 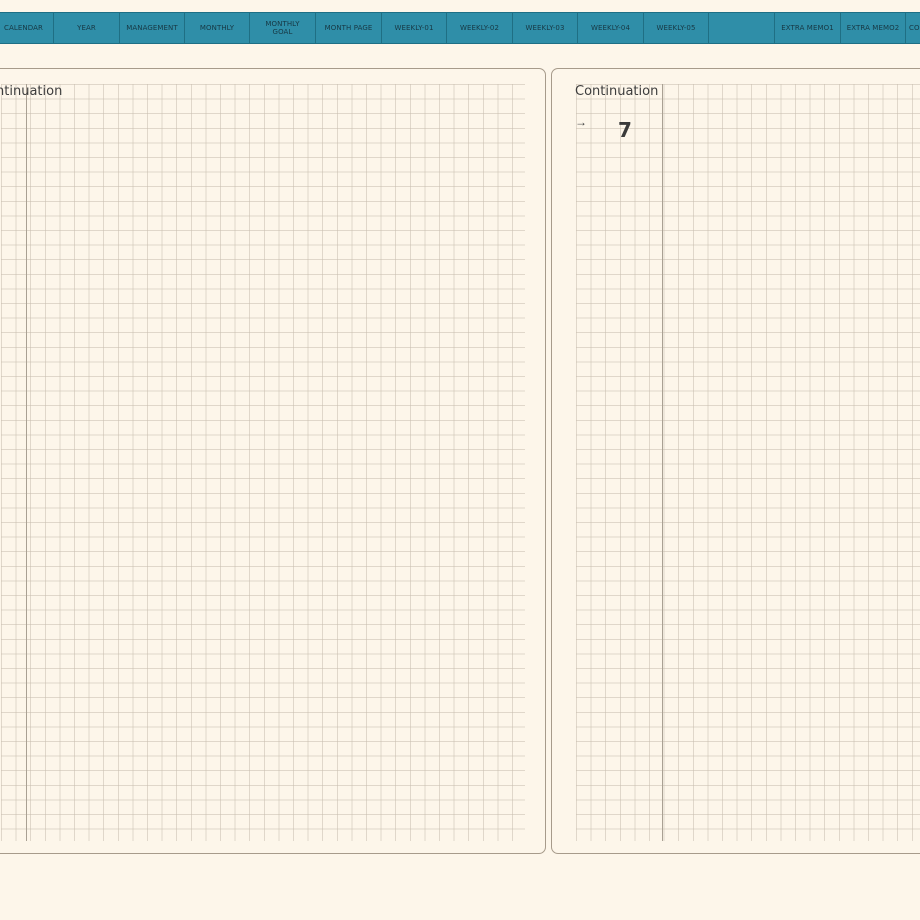 What do you see at coordinates (217, 28) in the screenshot?
I see `tab-monthly: MONTHLY` at bounding box center [217, 28].